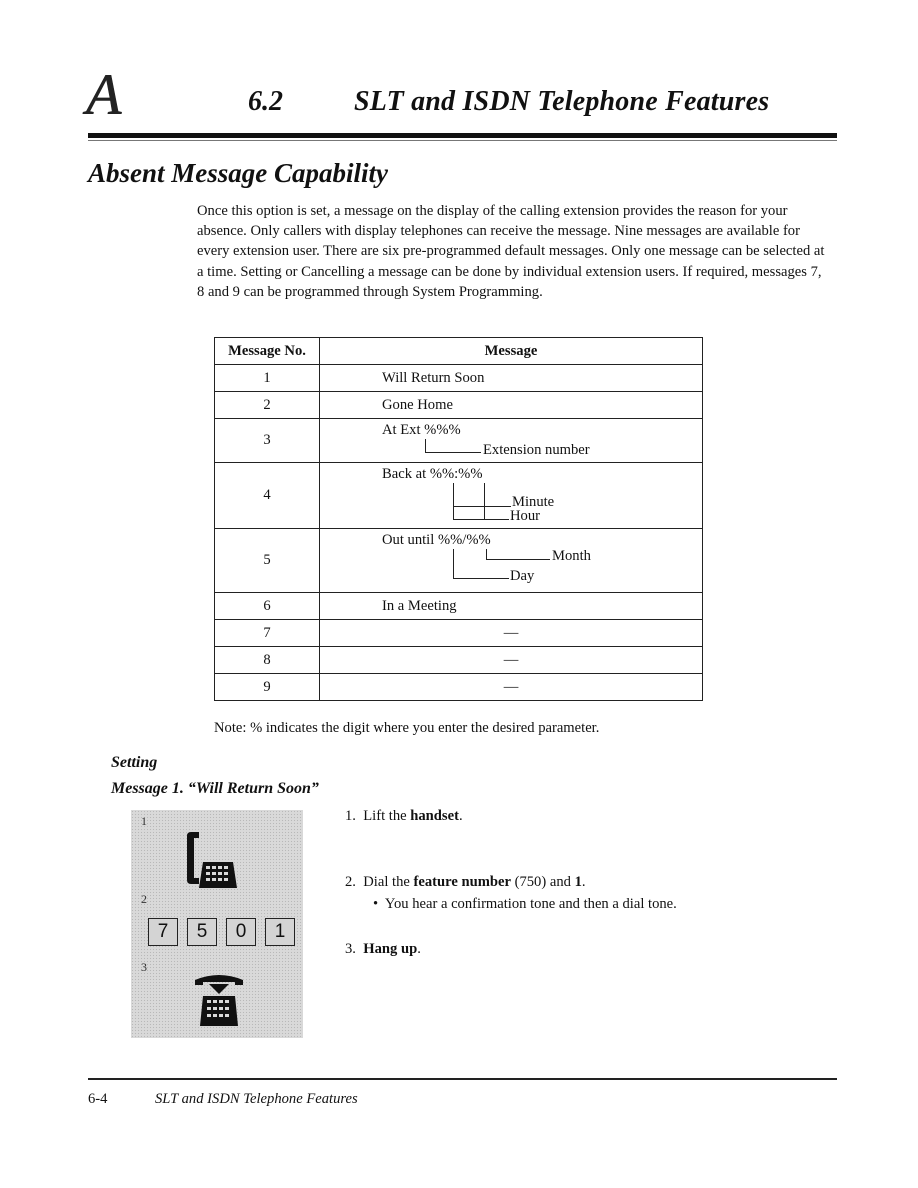 This screenshot has height=1188, width=918. Describe the element at coordinates (434, 816) in the screenshot. I see `step-keyword: handset` at that location.